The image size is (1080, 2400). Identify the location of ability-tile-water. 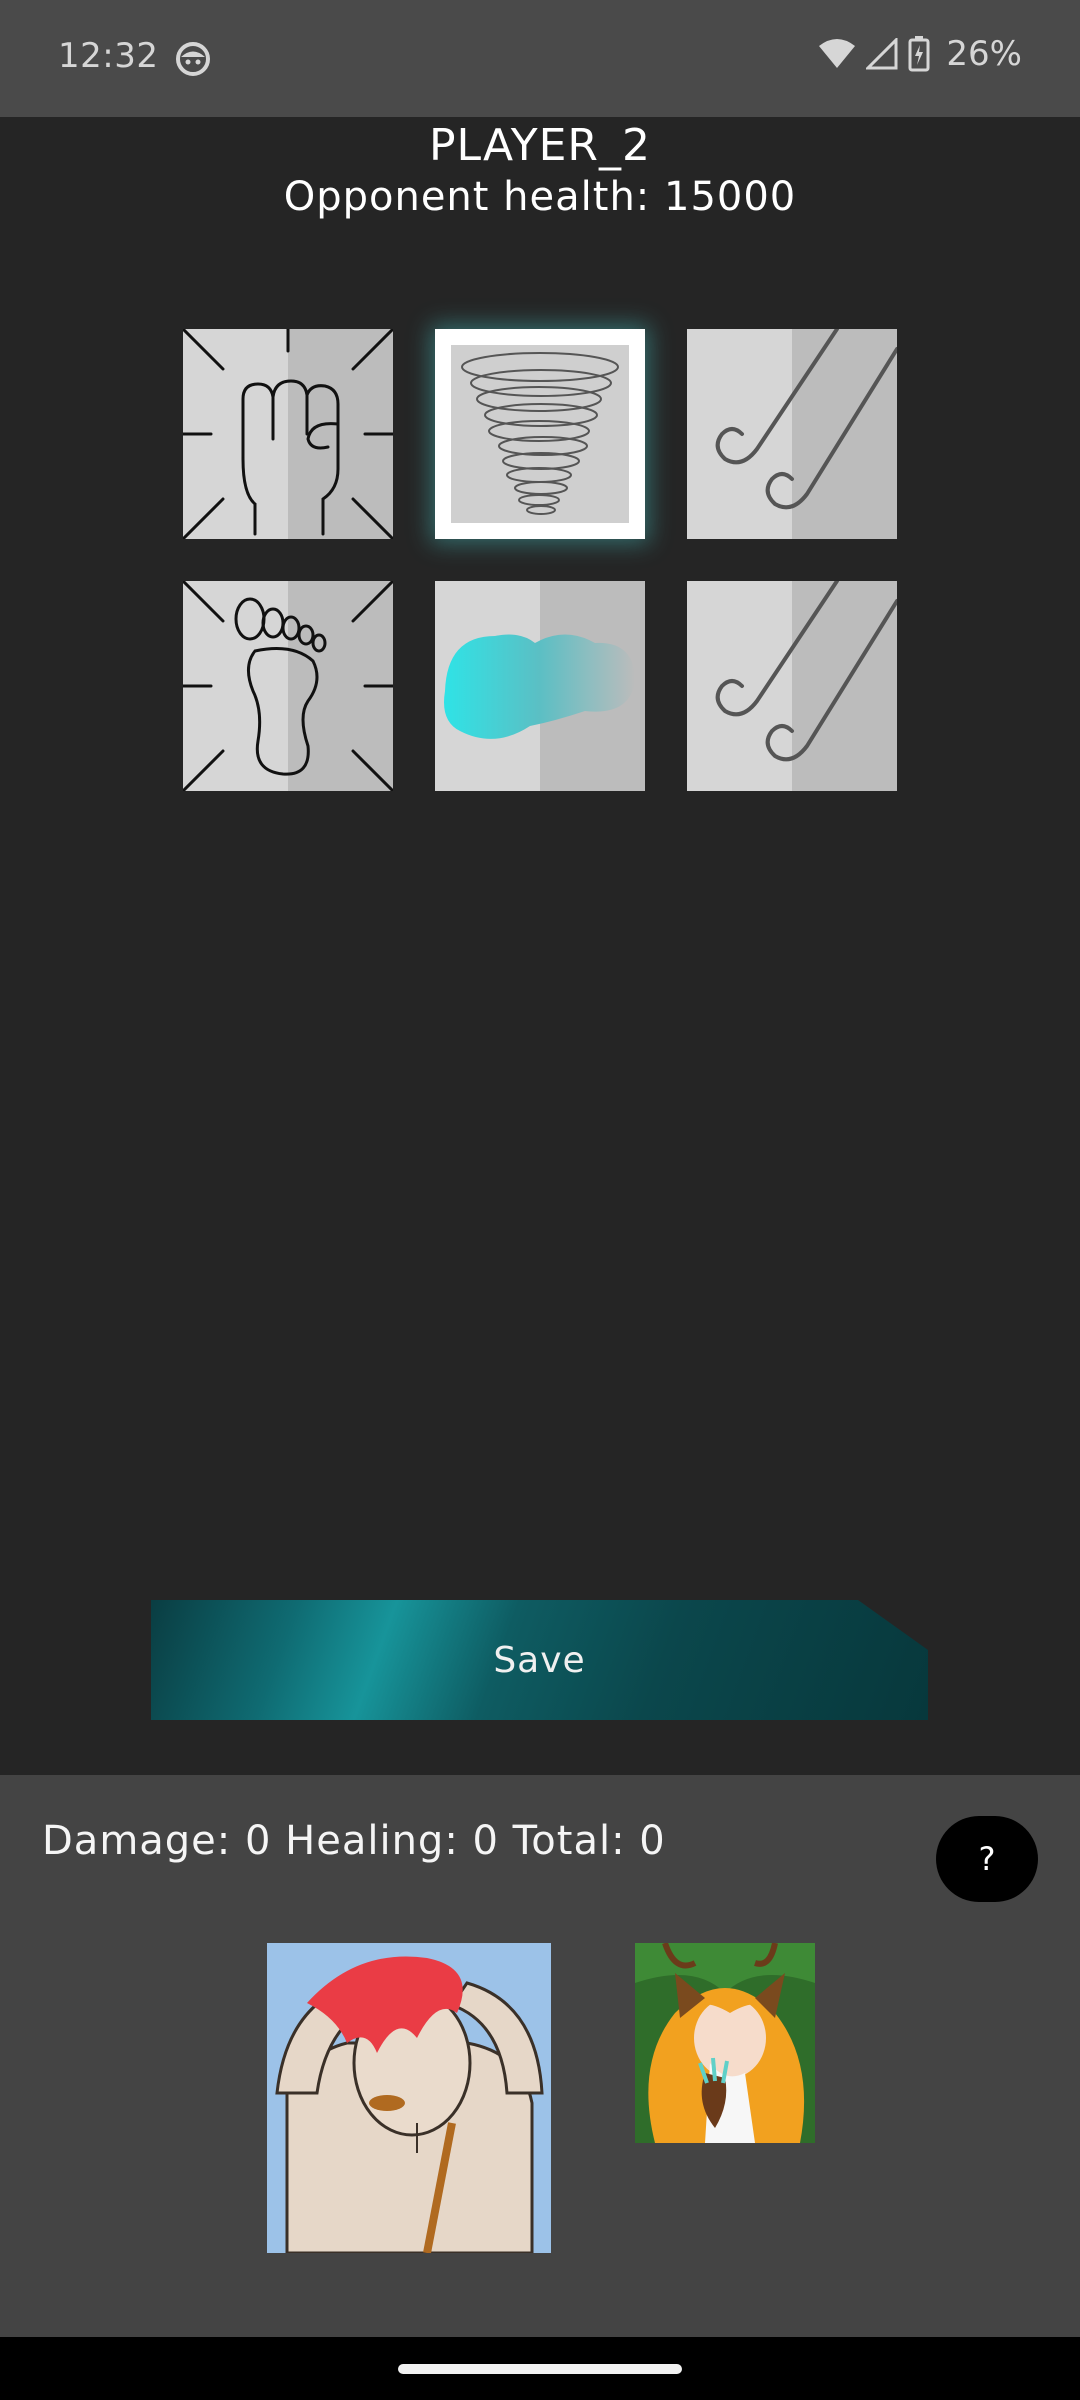
(540, 686).